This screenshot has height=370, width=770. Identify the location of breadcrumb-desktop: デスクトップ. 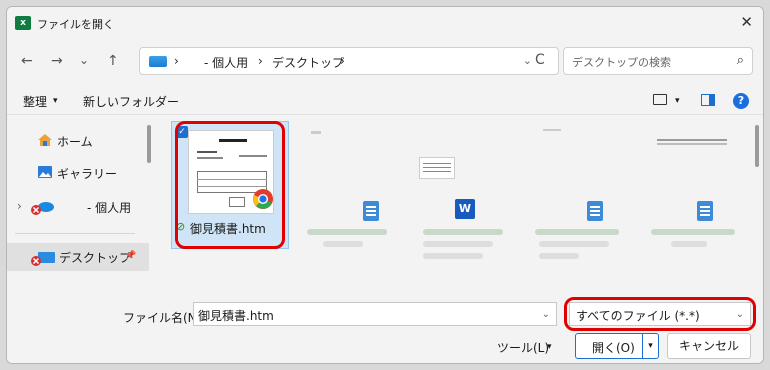
(308, 62).